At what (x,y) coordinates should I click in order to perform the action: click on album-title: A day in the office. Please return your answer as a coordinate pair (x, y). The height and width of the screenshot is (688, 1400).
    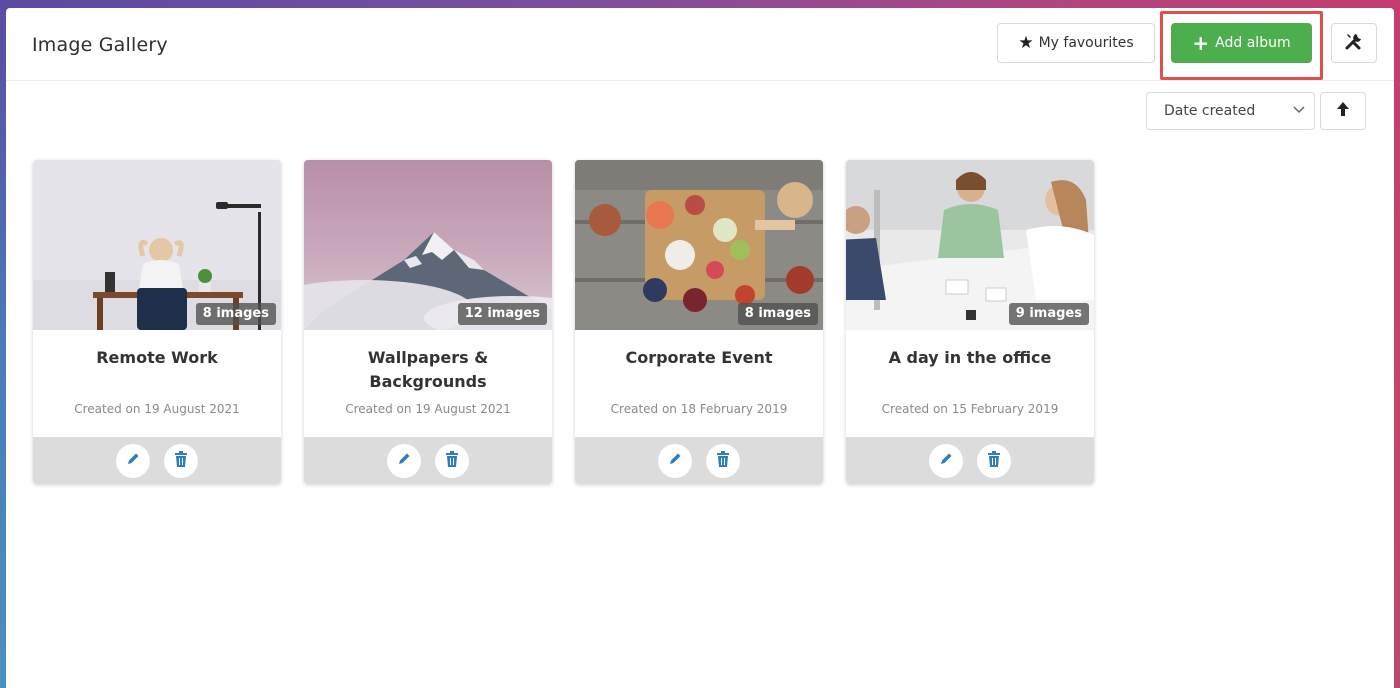
    Looking at the image, I should click on (970, 358).